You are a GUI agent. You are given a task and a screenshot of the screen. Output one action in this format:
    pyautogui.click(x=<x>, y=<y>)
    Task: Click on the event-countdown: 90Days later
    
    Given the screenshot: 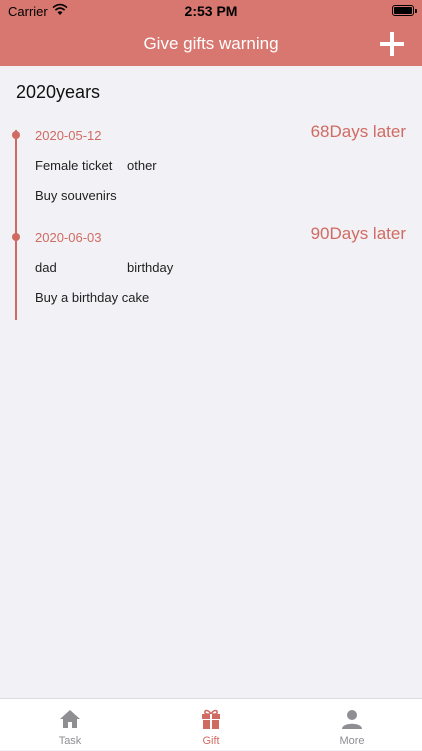 What is the action you would take?
    pyautogui.click(x=358, y=233)
    